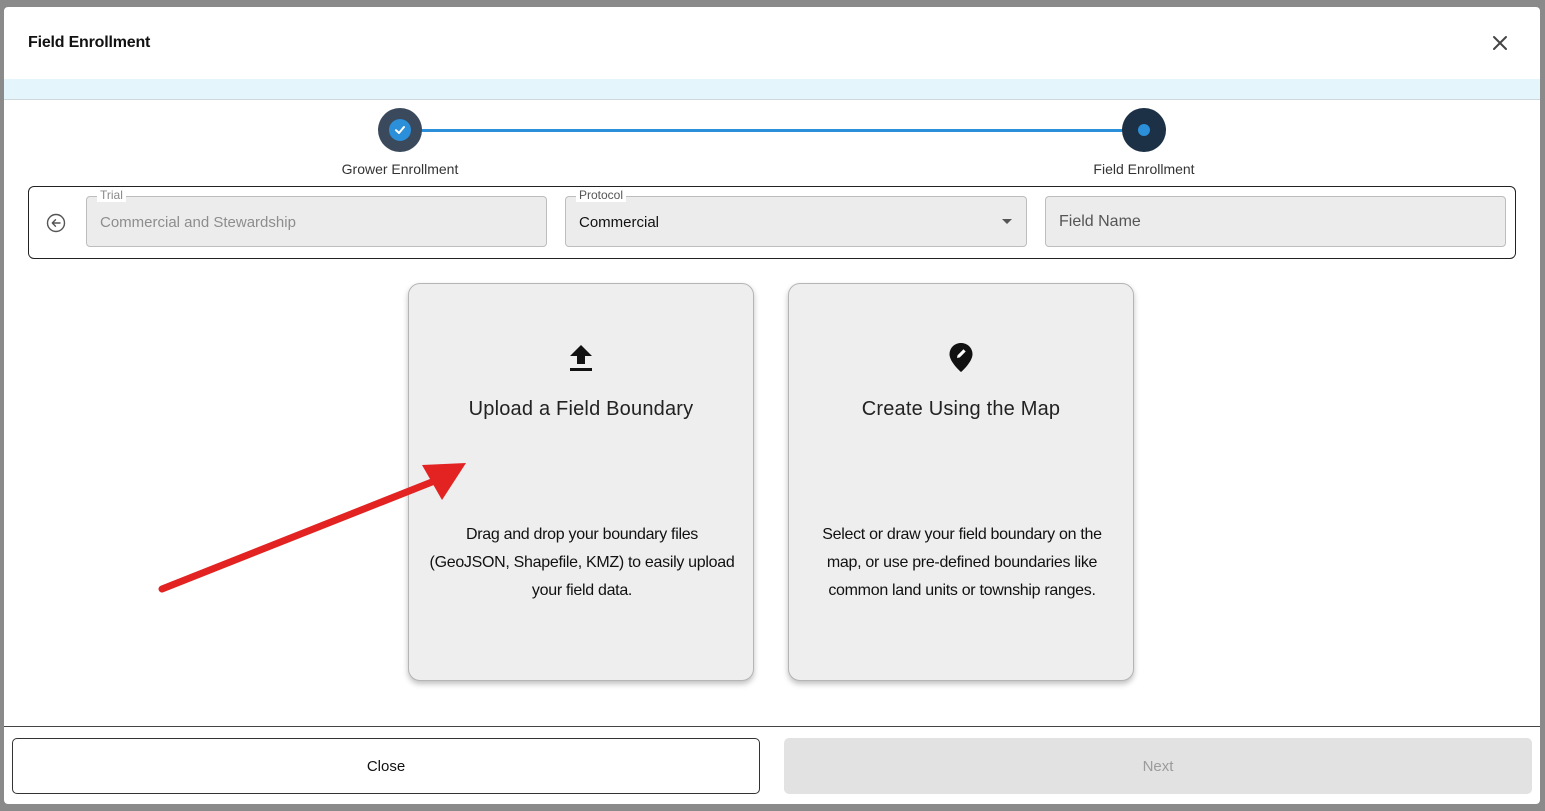  I want to click on field-name-field, so click(1275, 221).